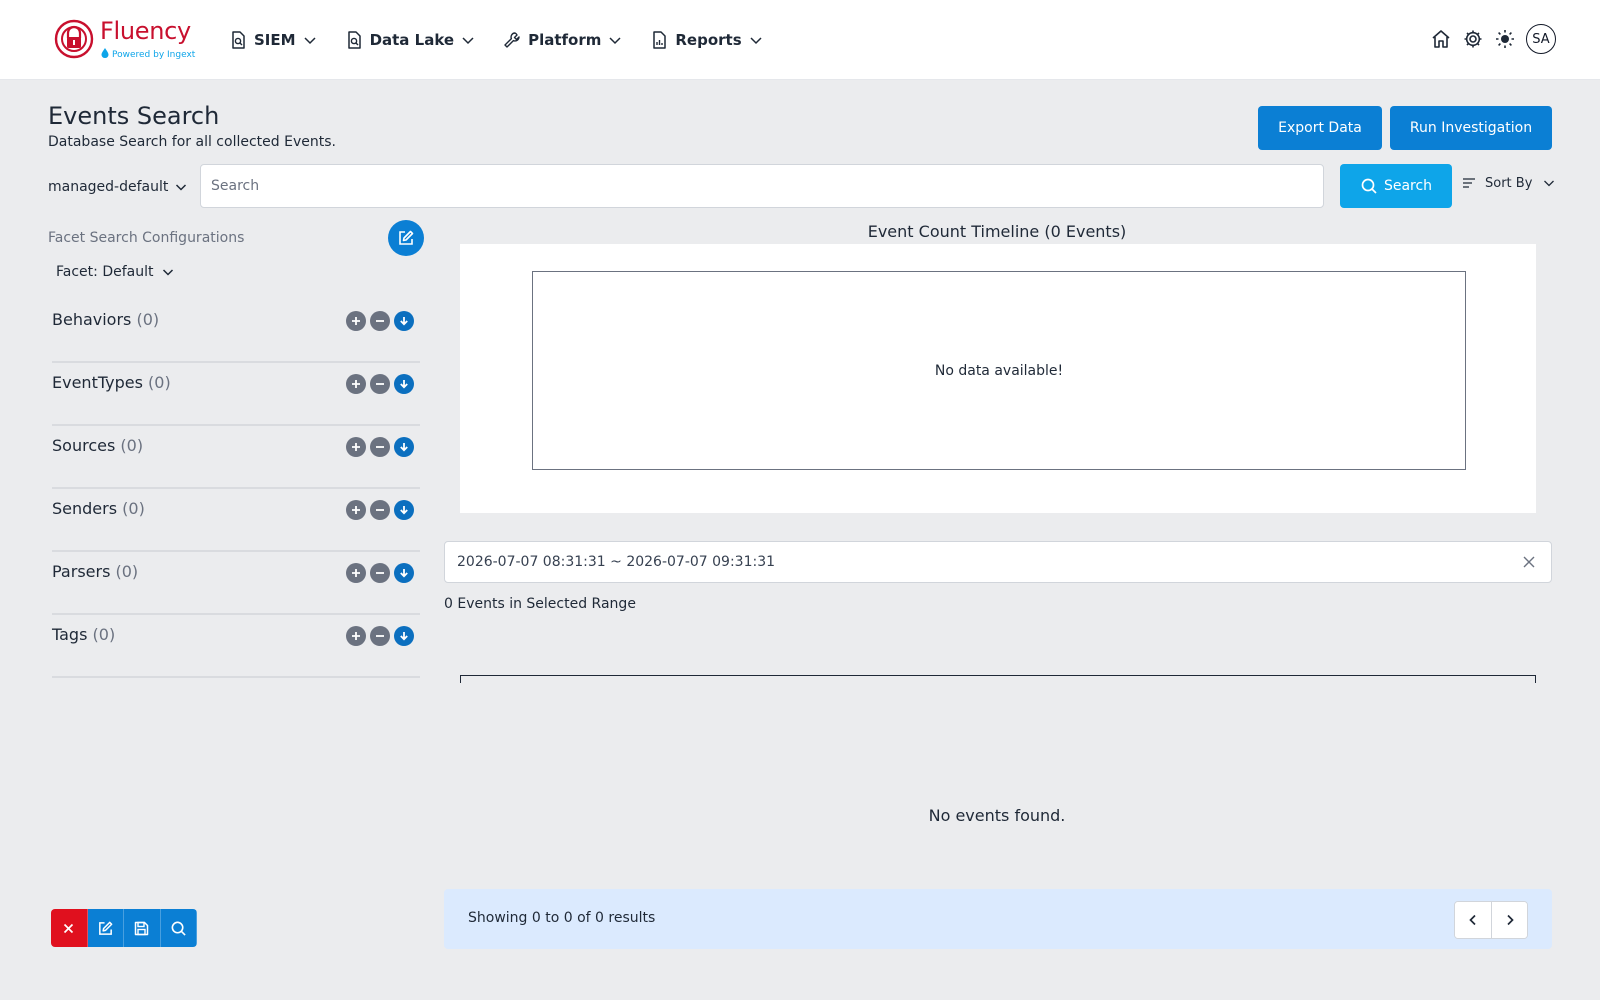 The height and width of the screenshot is (1000, 1600). What do you see at coordinates (236, 646) in the screenshot?
I see `facet-row-tags: Tags (0)` at bounding box center [236, 646].